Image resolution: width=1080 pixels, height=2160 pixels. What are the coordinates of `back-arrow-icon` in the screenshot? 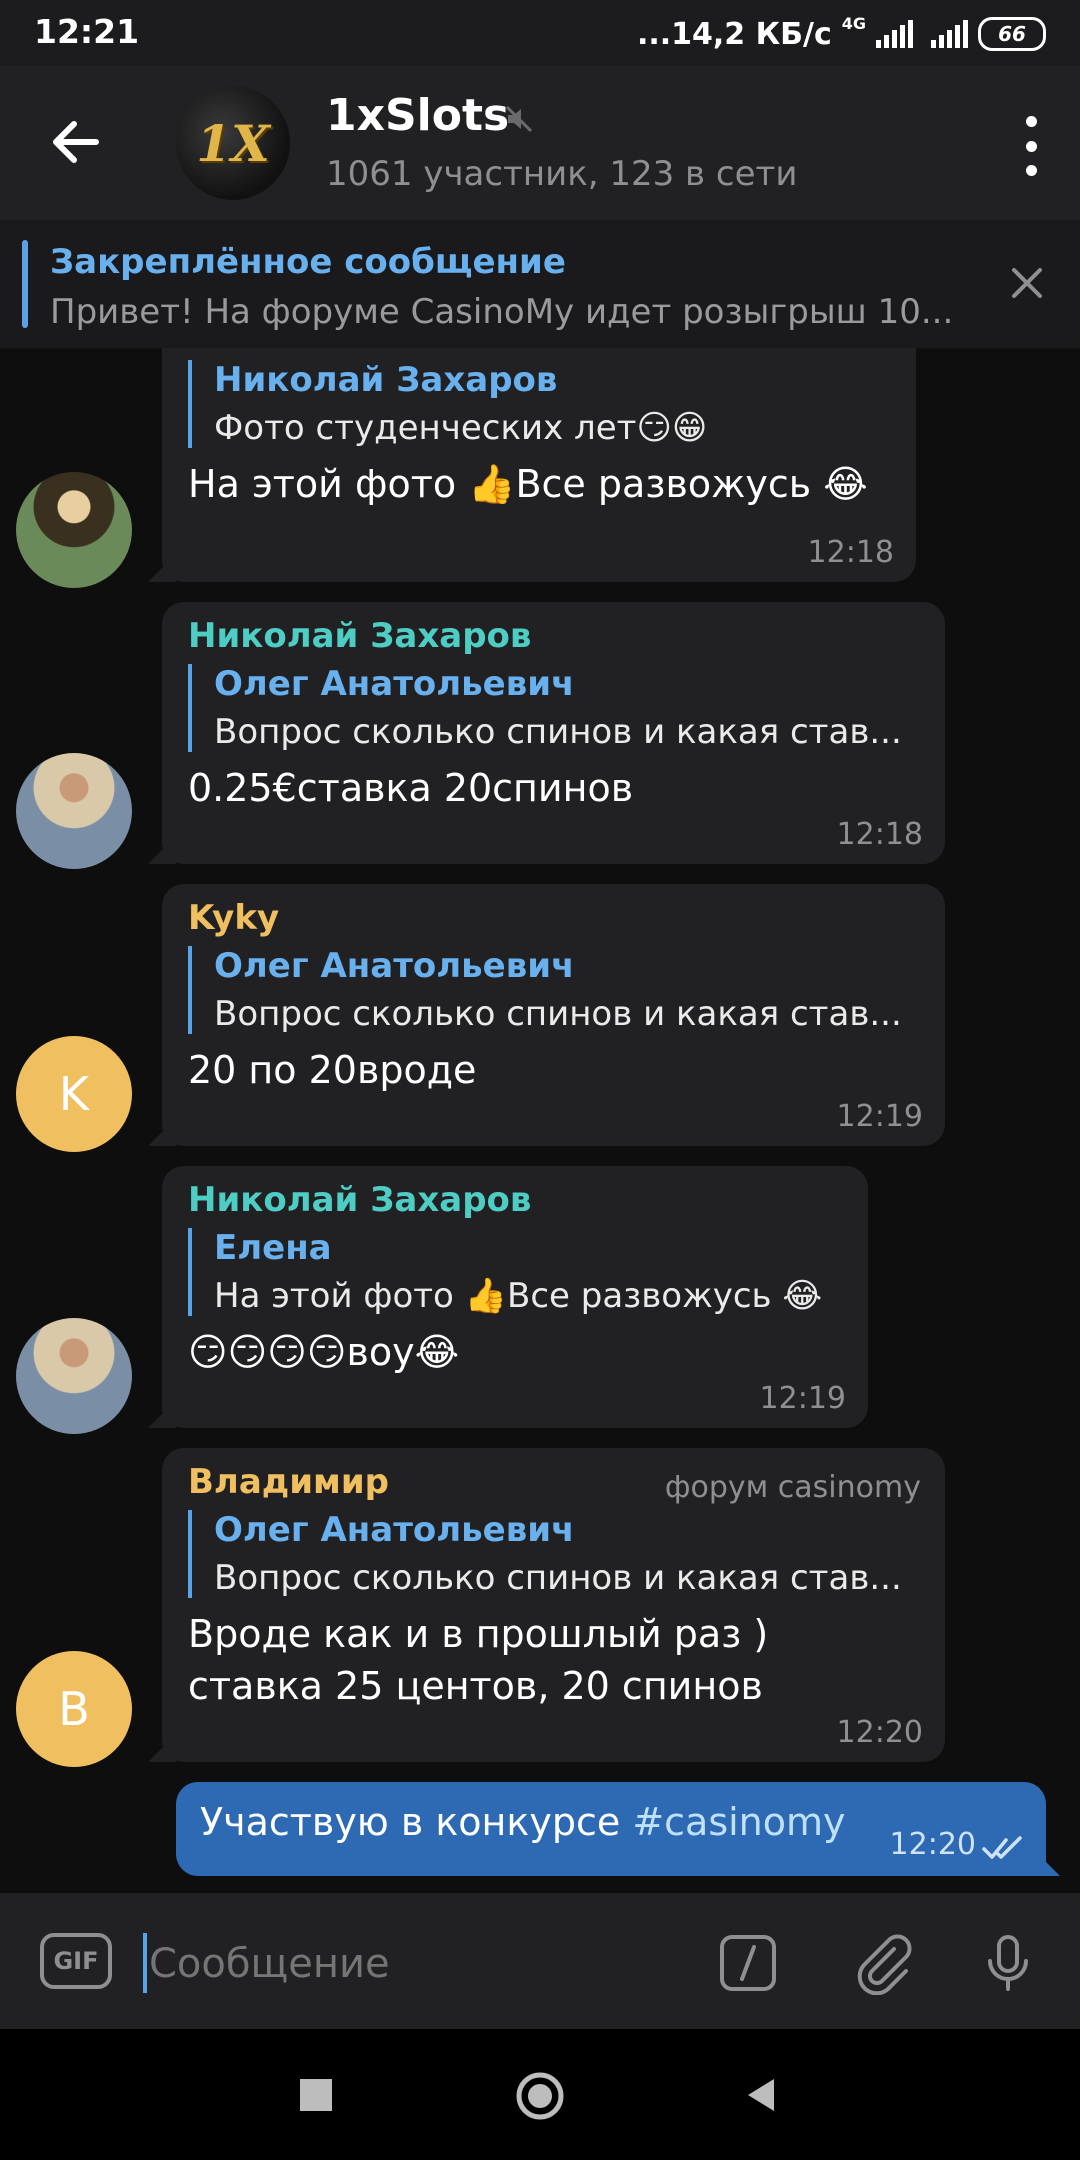 It's located at (76, 142).